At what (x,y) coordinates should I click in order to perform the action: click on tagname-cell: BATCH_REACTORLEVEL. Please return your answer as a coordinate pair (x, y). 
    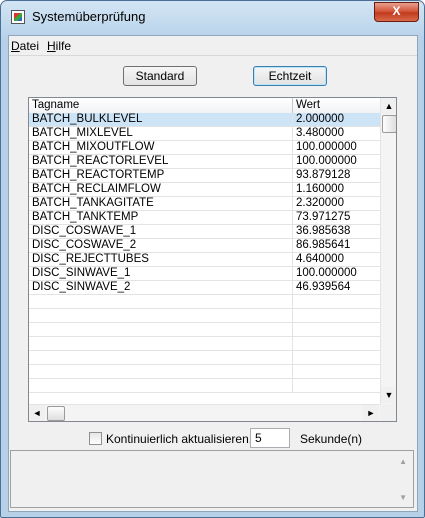
    Looking at the image, I should click on (100, 161).